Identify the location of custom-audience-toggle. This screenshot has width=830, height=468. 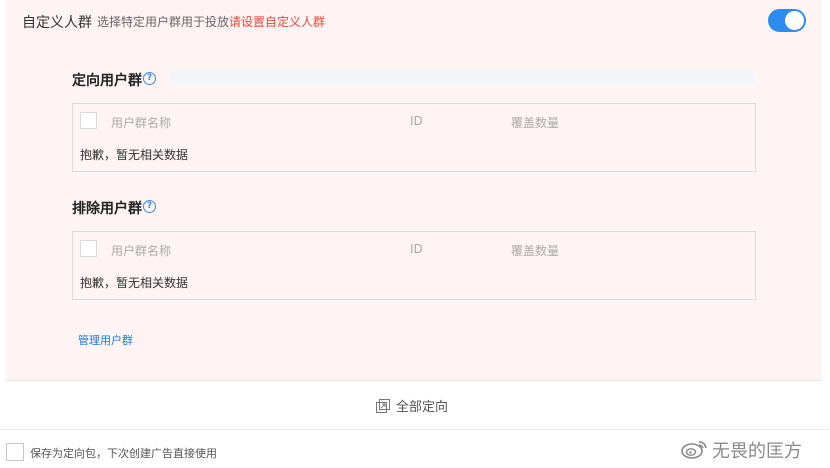
(787, 20).